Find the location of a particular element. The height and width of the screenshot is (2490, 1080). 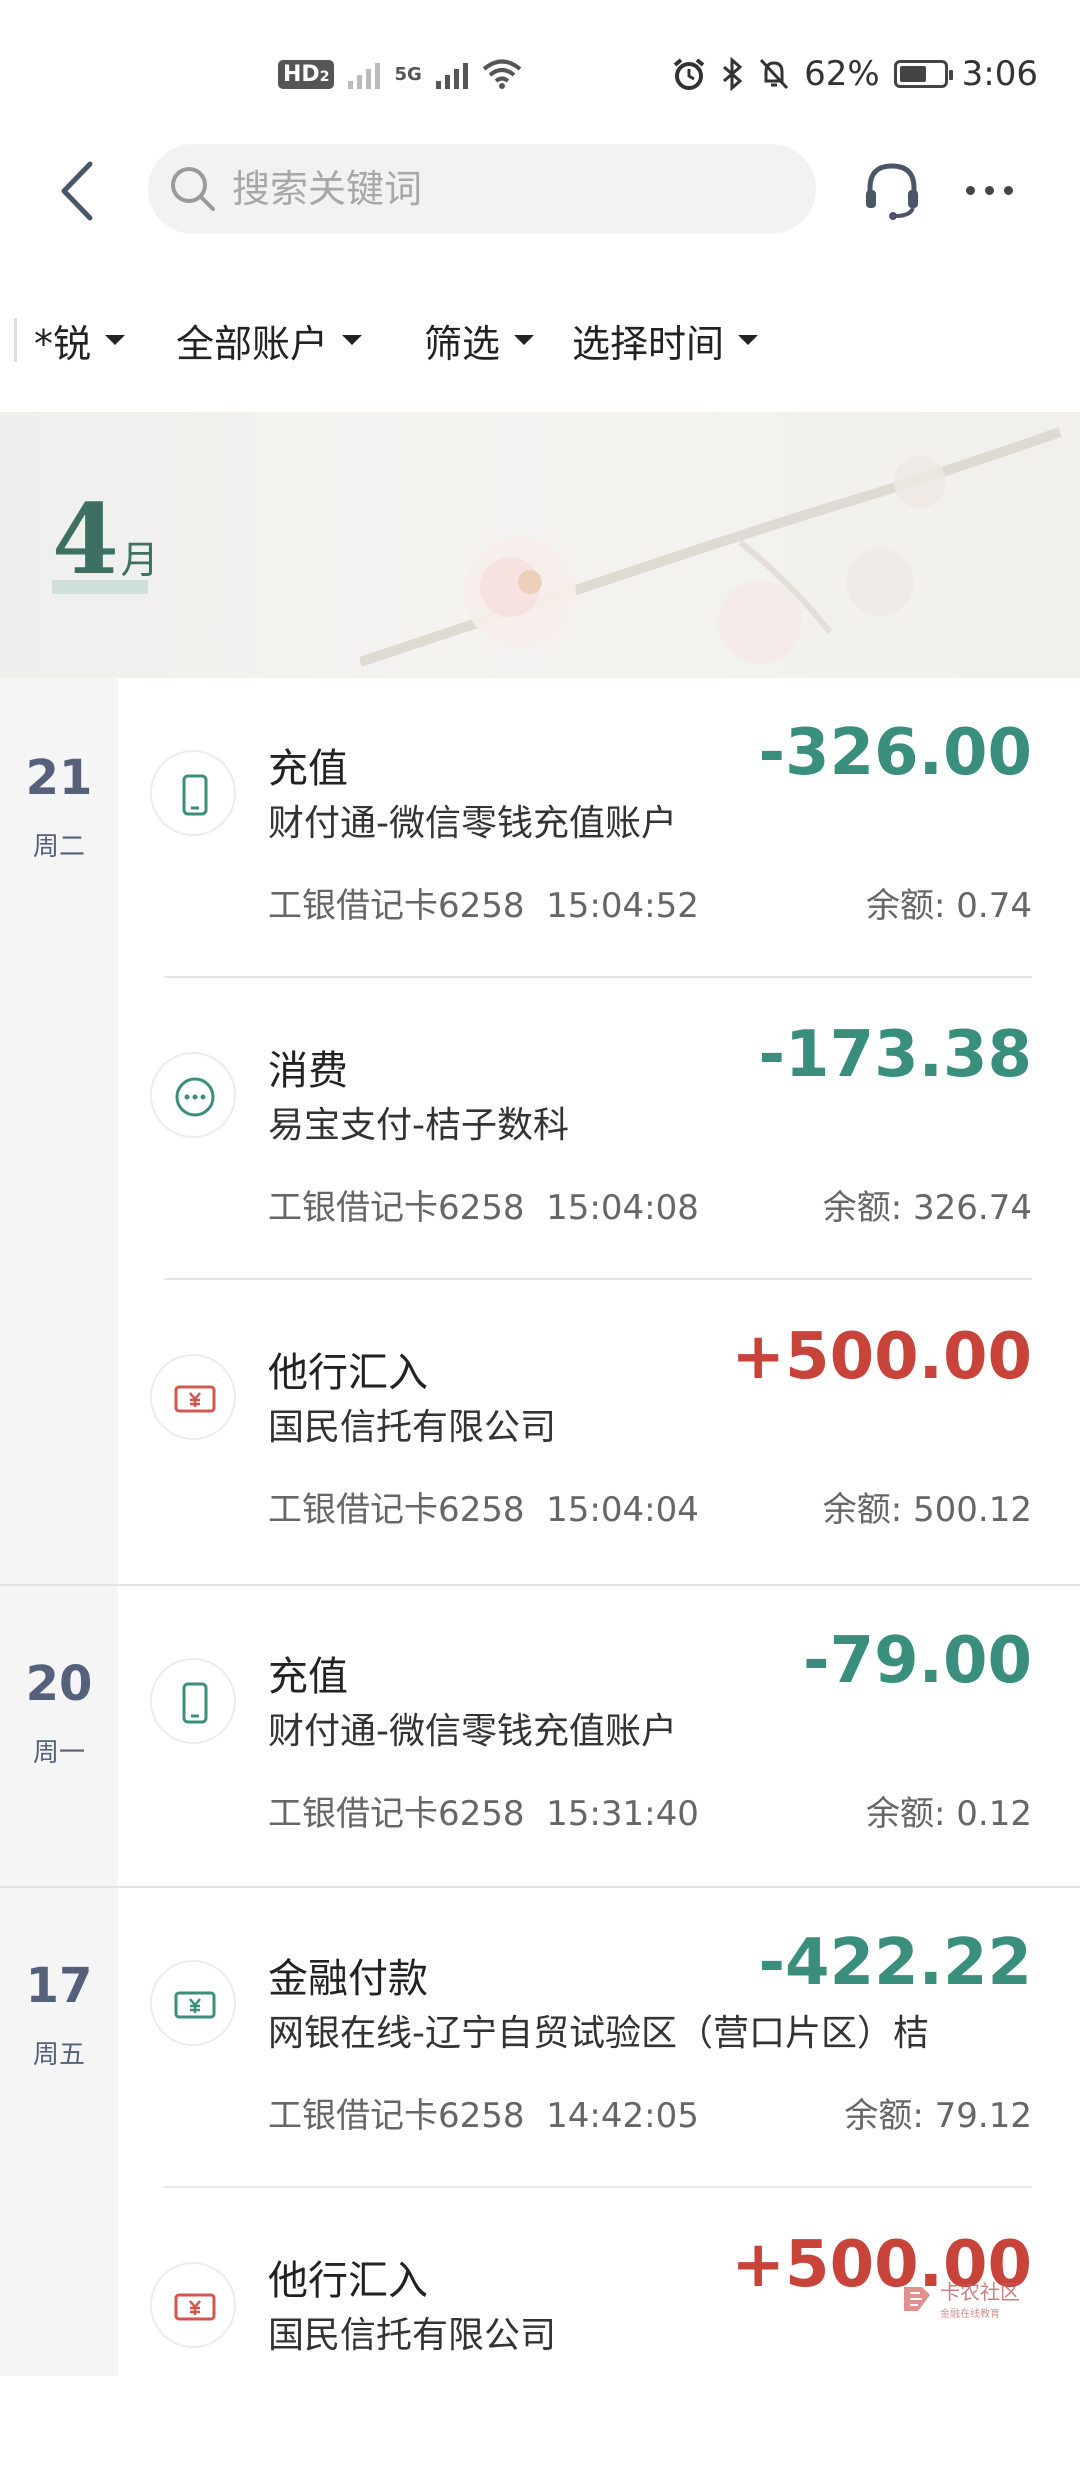

transaction-amount: -79.00 is located at coordinates (917, 1661).